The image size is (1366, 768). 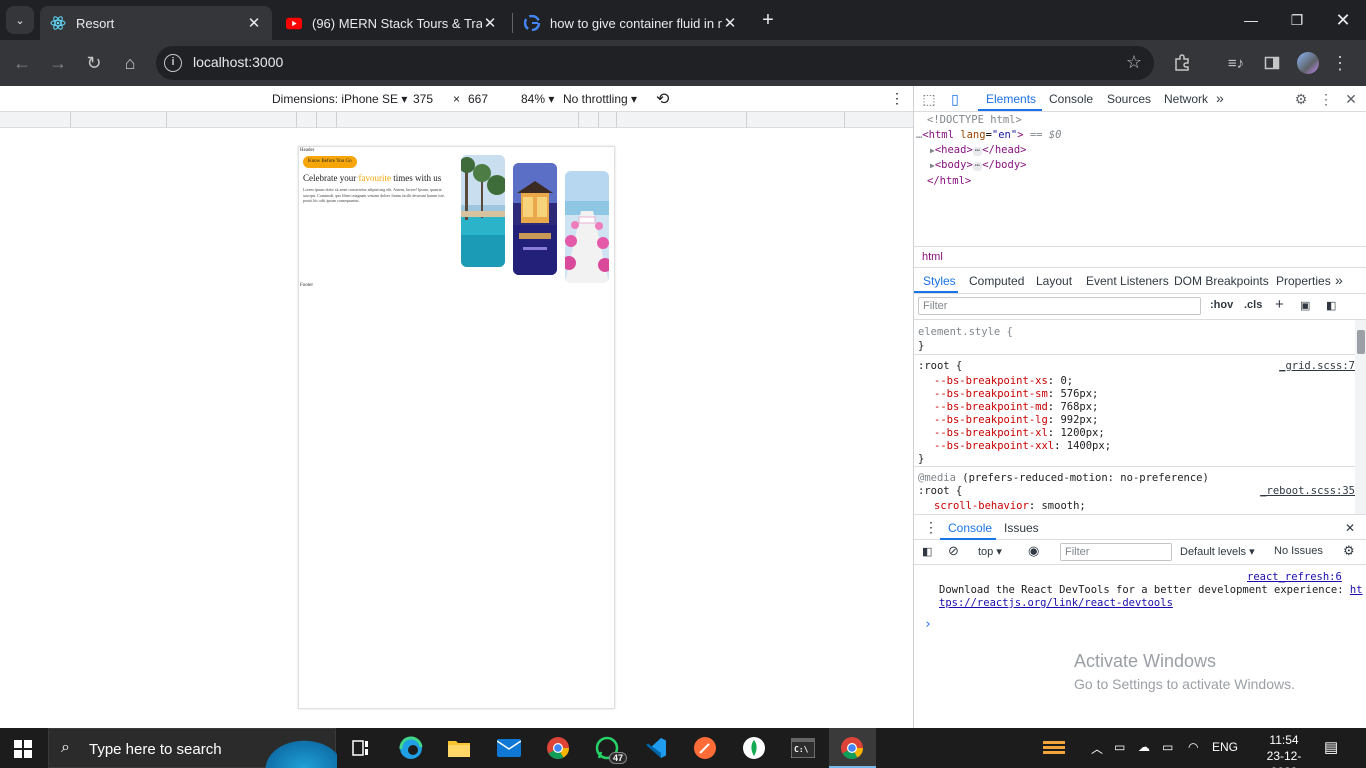 I want to click on styles-scrollbar, so click(x=1360, y=417).